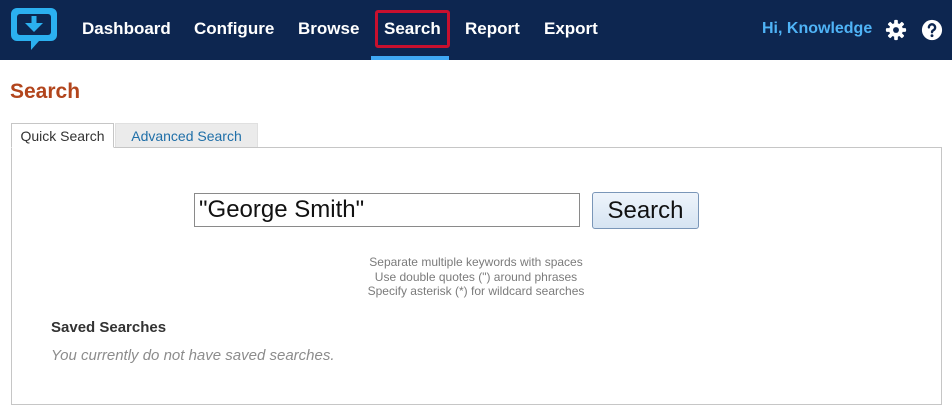 The width and height of the screenshot is (952, 413). I want to click on nav-report: Report, so click(492, 29).